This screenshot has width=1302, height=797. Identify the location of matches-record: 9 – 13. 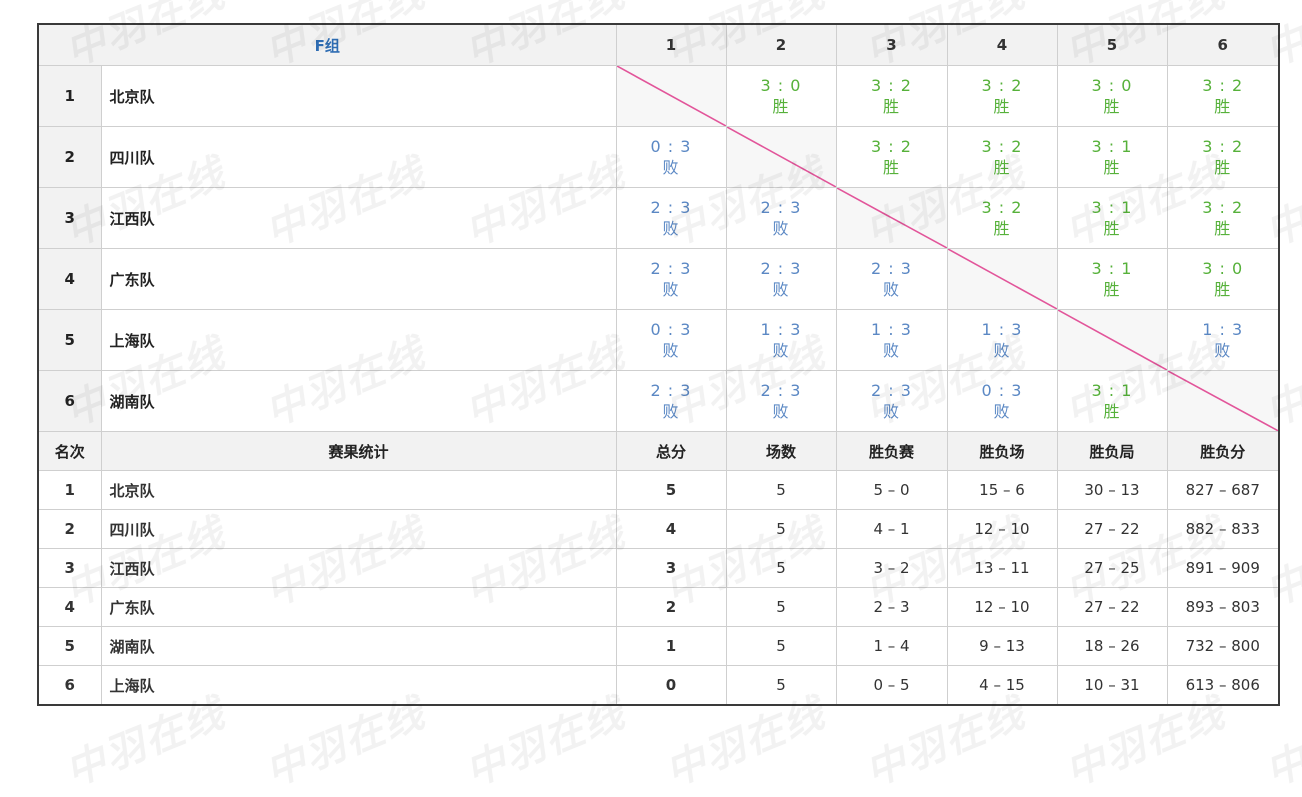
(1002, 646).